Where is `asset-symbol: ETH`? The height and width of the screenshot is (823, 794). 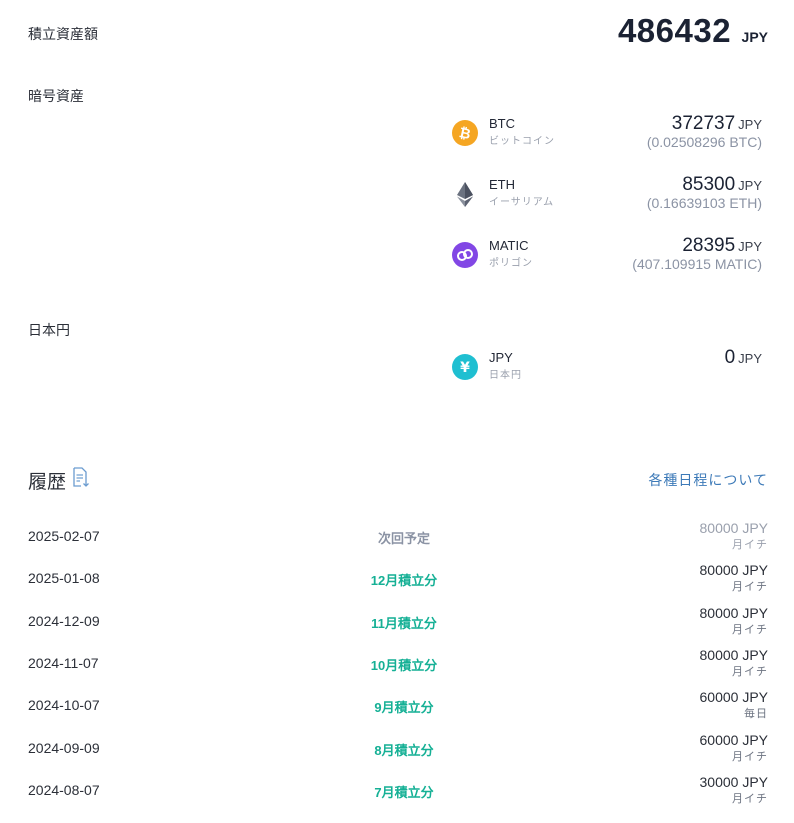
asset-symbol: ETH is located at coordinates (502, 184).